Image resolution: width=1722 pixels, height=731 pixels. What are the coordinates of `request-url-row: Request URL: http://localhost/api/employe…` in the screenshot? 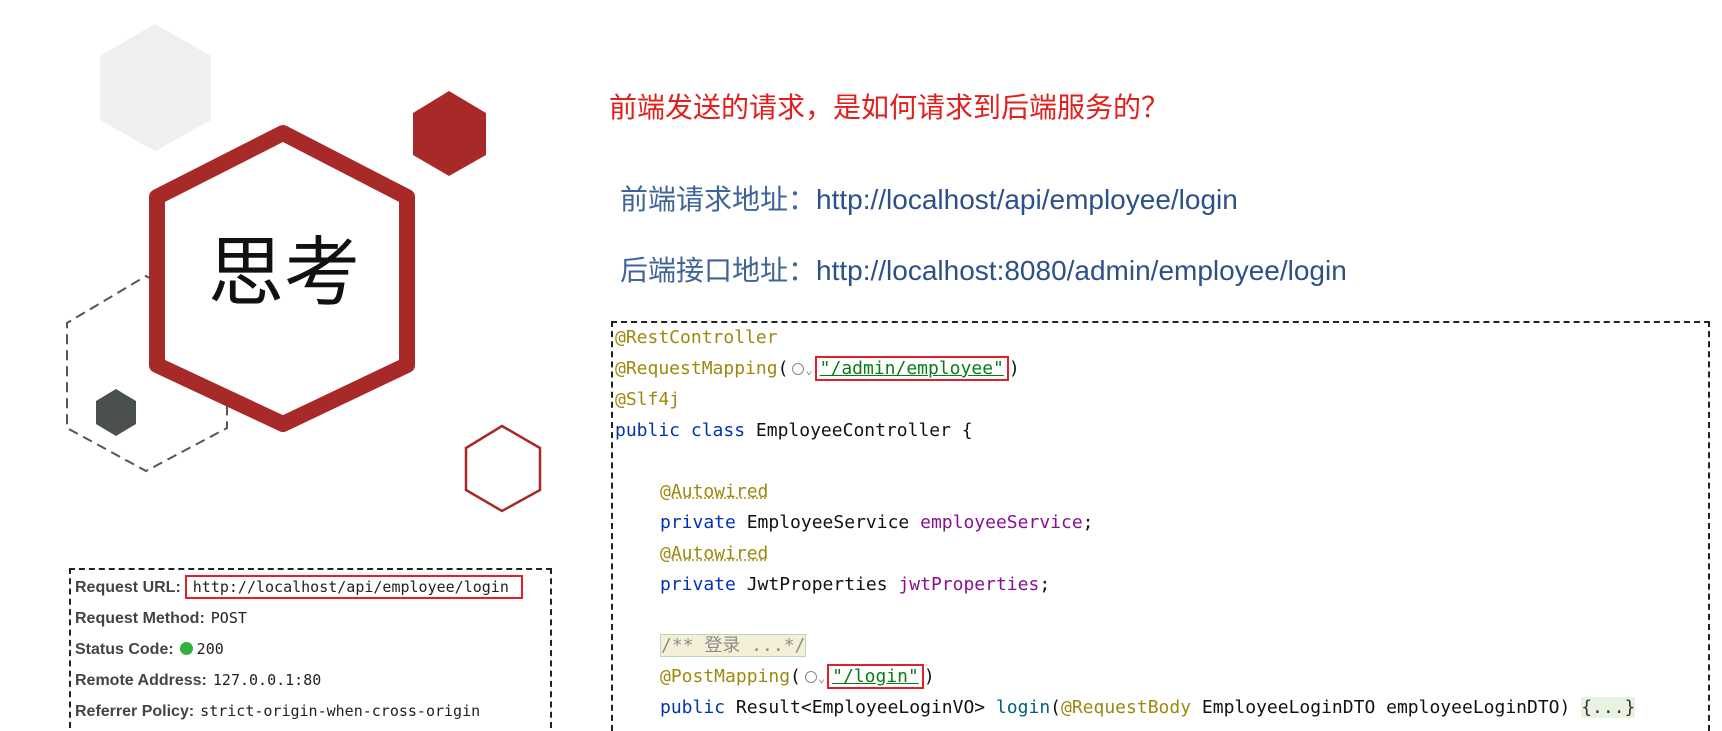 It's located at (299, 587).